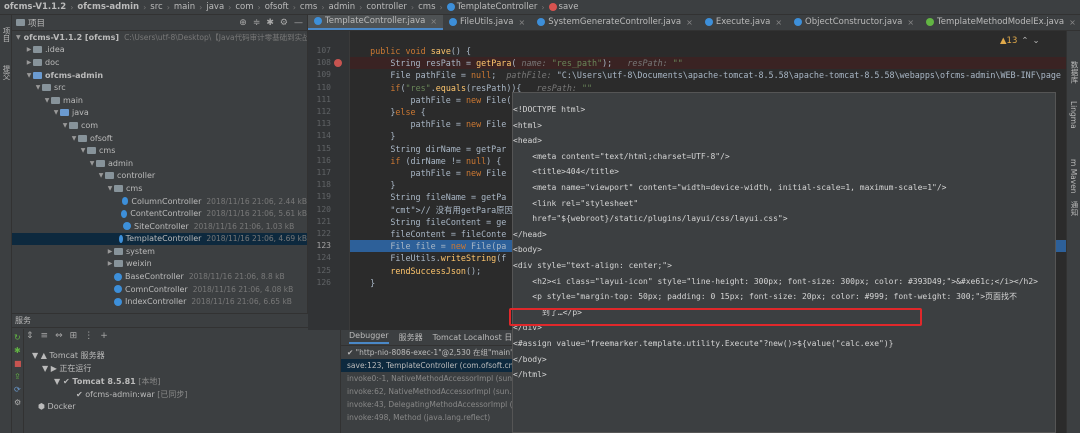 The height and width of the screenshot is (433, 1080). What do you see at coordinates (159, 276) in the screenshot?
I see `tree-item: BaseController 2018/11/16 21:06, 8.8 kB` at bounding box center [159, 276].